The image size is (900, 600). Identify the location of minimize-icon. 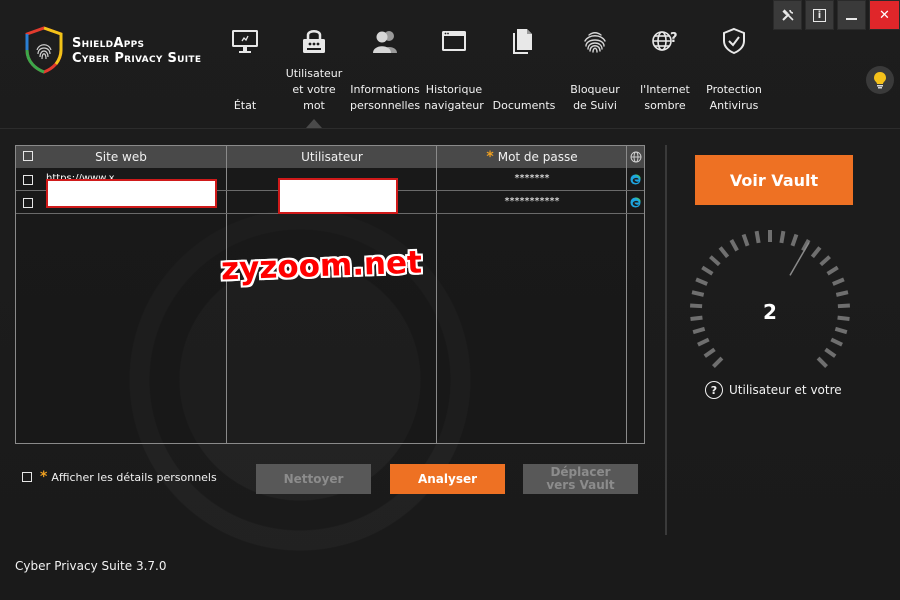
(851, 19).